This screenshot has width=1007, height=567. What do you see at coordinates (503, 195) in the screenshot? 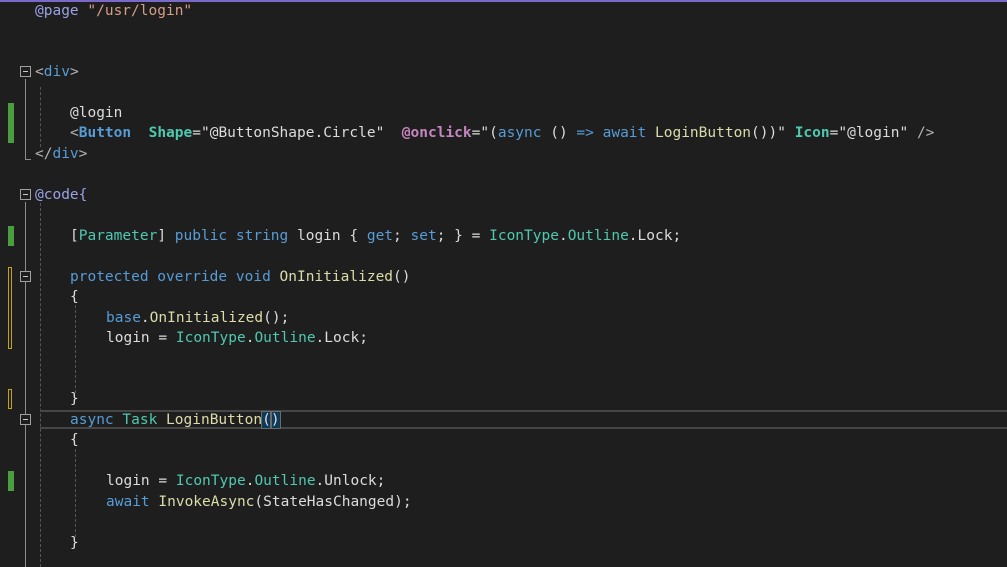
I see `code-line: @code{` at bounding box center [503, 195].